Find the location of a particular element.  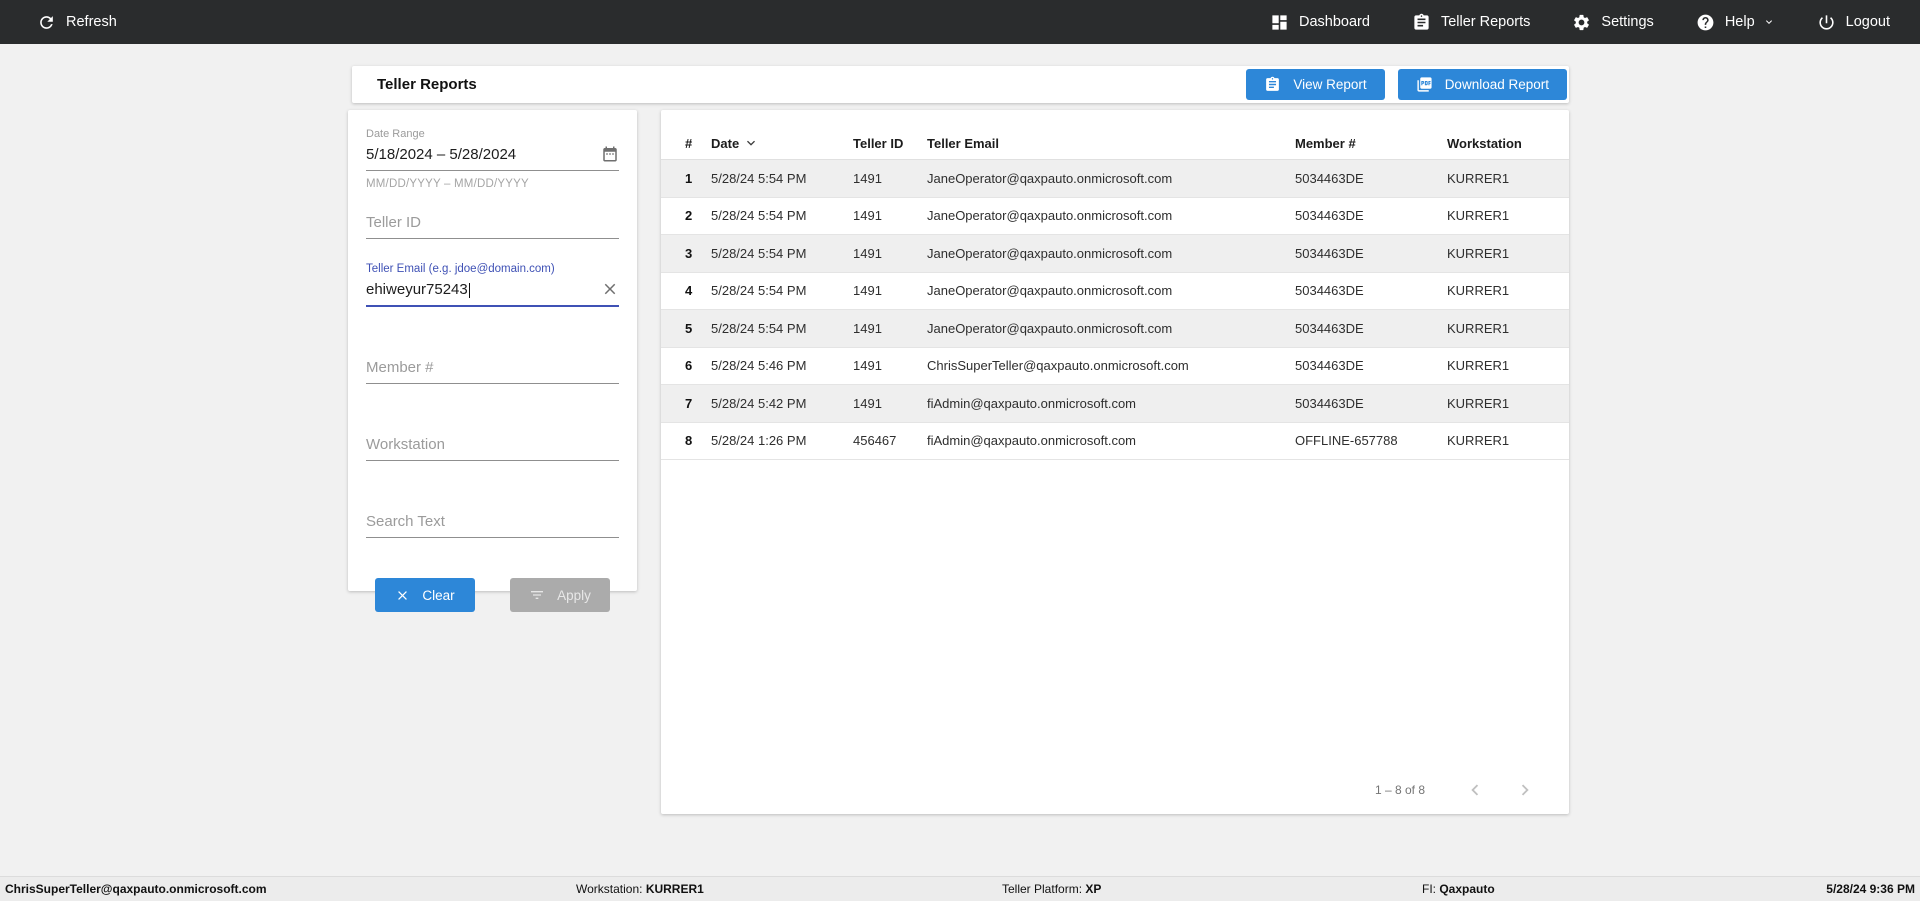

teller-email-label: Teller Email (e.g. jdoe@domain.com) is located at coordinates (460, 269).